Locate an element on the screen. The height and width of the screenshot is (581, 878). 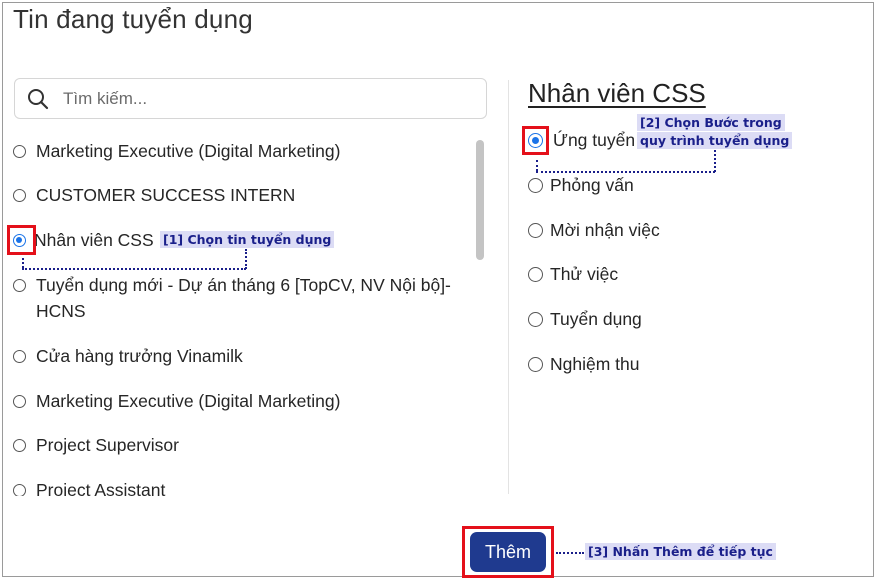
step-option: Nghiệm thu is located at coordinates (584, 364).